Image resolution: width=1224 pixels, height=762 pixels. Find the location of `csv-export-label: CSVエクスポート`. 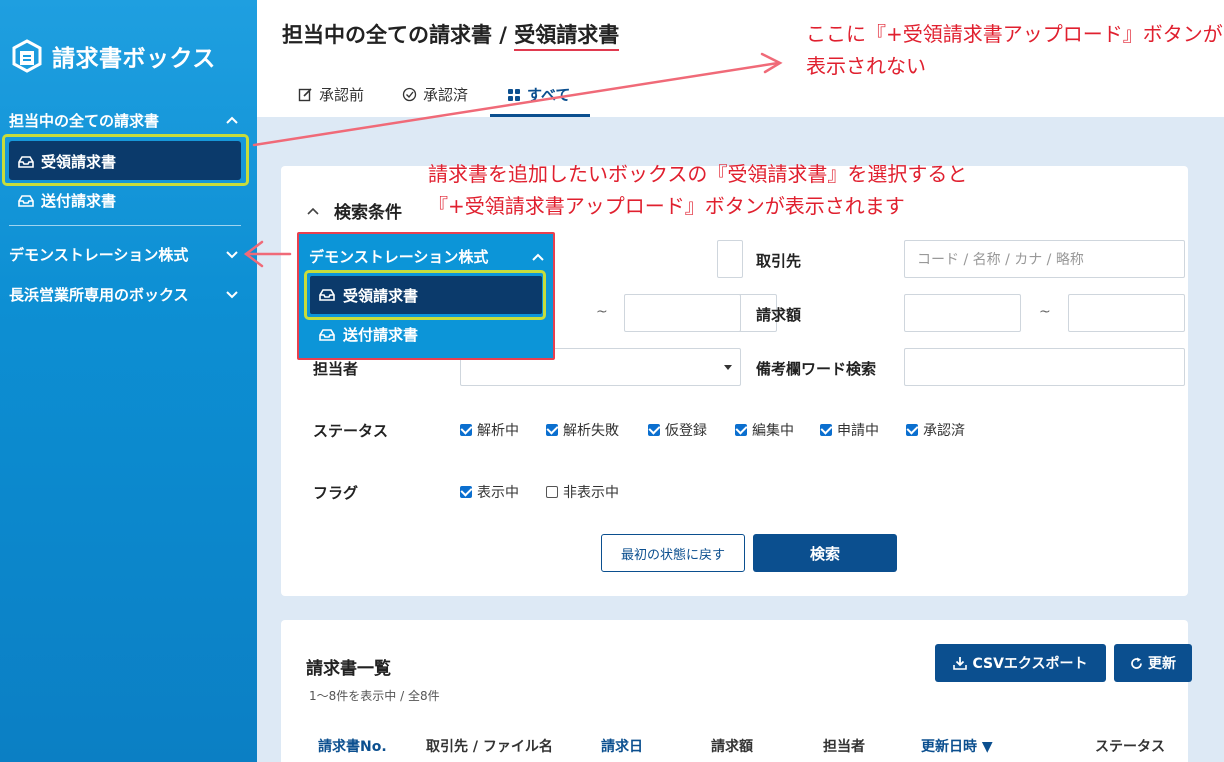

csv-export-label: CSVエクスポート is located at coordinates (1030, 664).